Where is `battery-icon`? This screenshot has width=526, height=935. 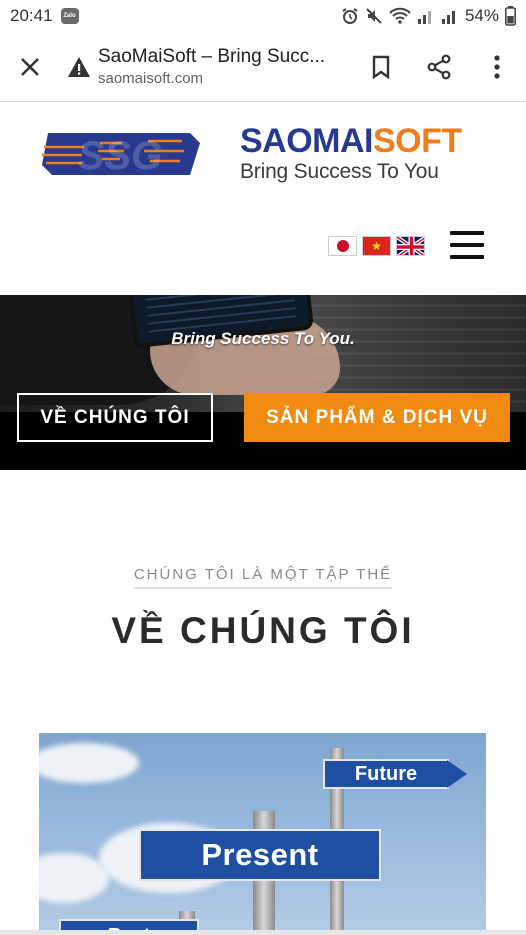 battery-icon is located at coordinates (510, 16).